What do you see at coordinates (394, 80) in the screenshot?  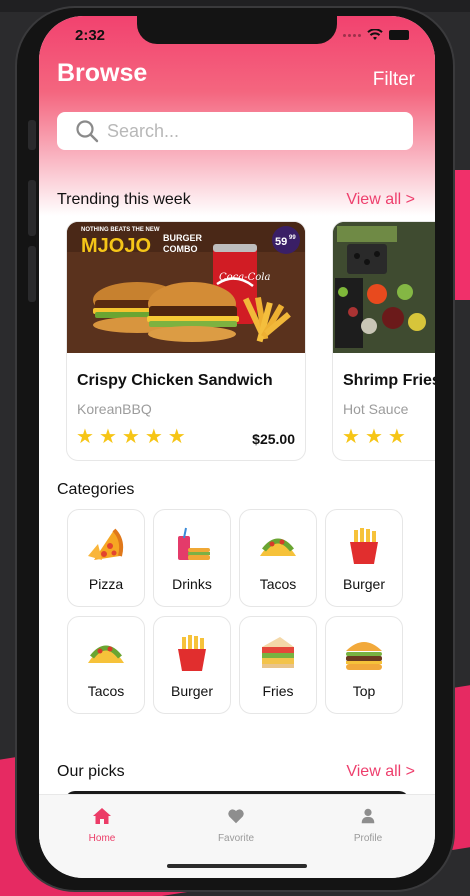 I see `filter-button: Filter` at bounding box center [394, 80].